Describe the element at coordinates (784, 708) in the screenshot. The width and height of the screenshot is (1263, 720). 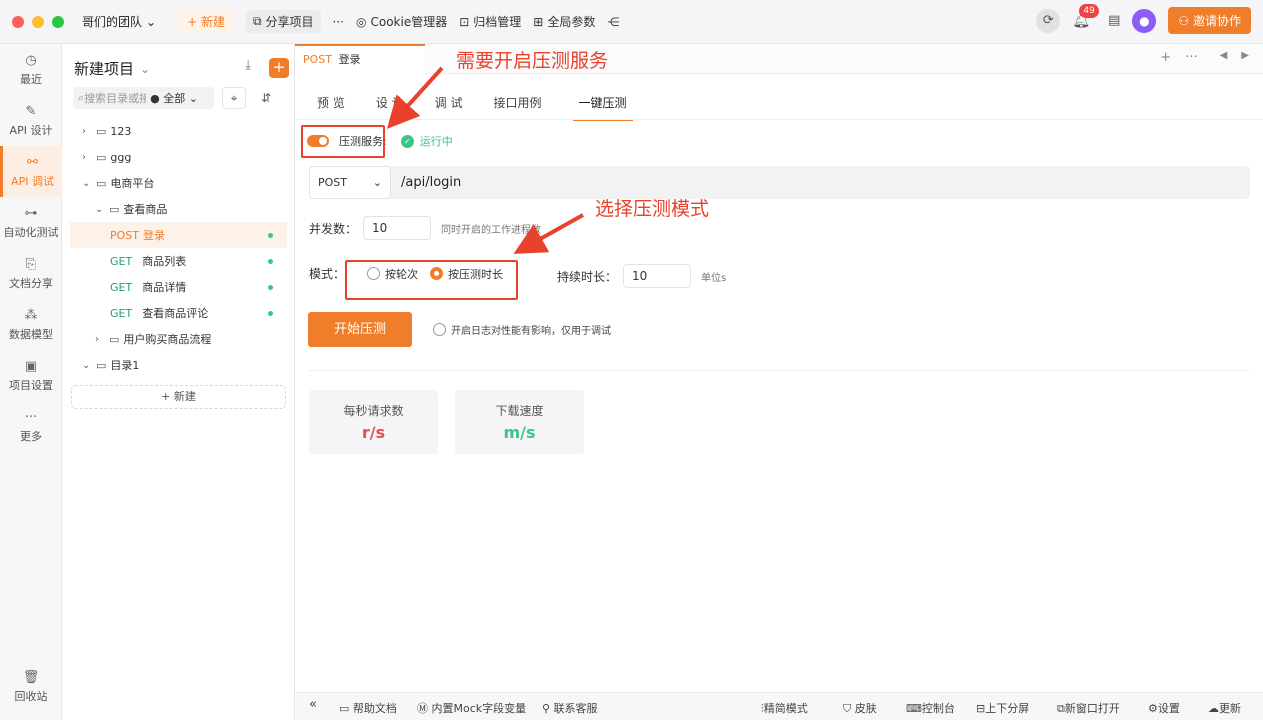
I see `compact-mode-button: ⫶精简模式` at that location.